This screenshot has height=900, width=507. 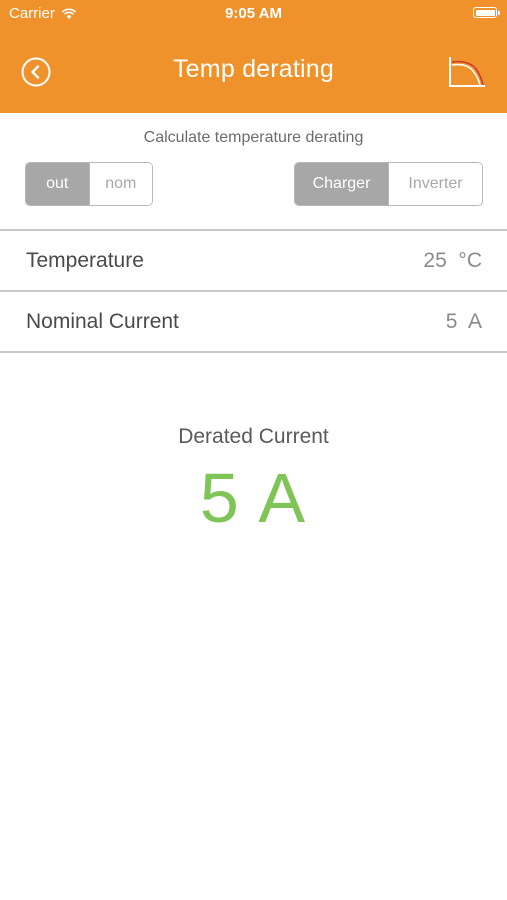 I want to click on status-bar: Carrier 9:05 AM, so click(x=253, y=14).